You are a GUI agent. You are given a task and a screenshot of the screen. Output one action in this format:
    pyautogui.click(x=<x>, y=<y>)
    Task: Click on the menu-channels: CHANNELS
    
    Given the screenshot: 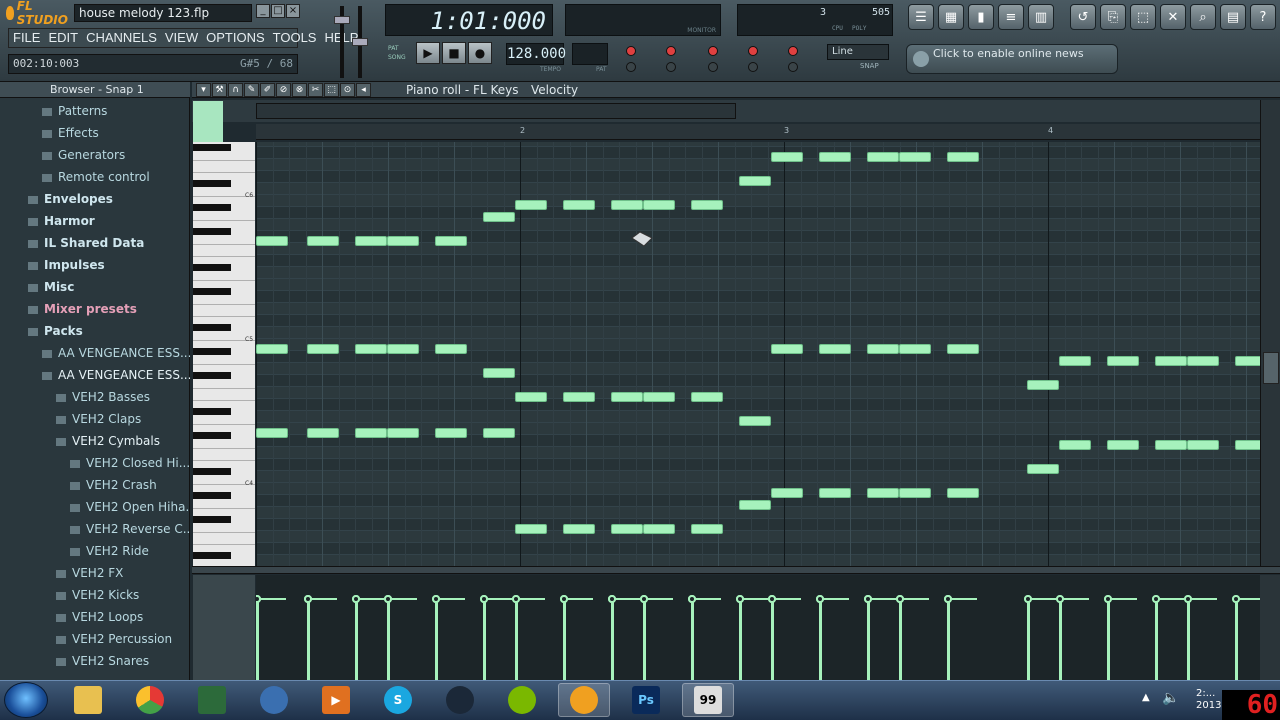 What is the action you would take?
    pyautogui.click(x=121, y=38)
    